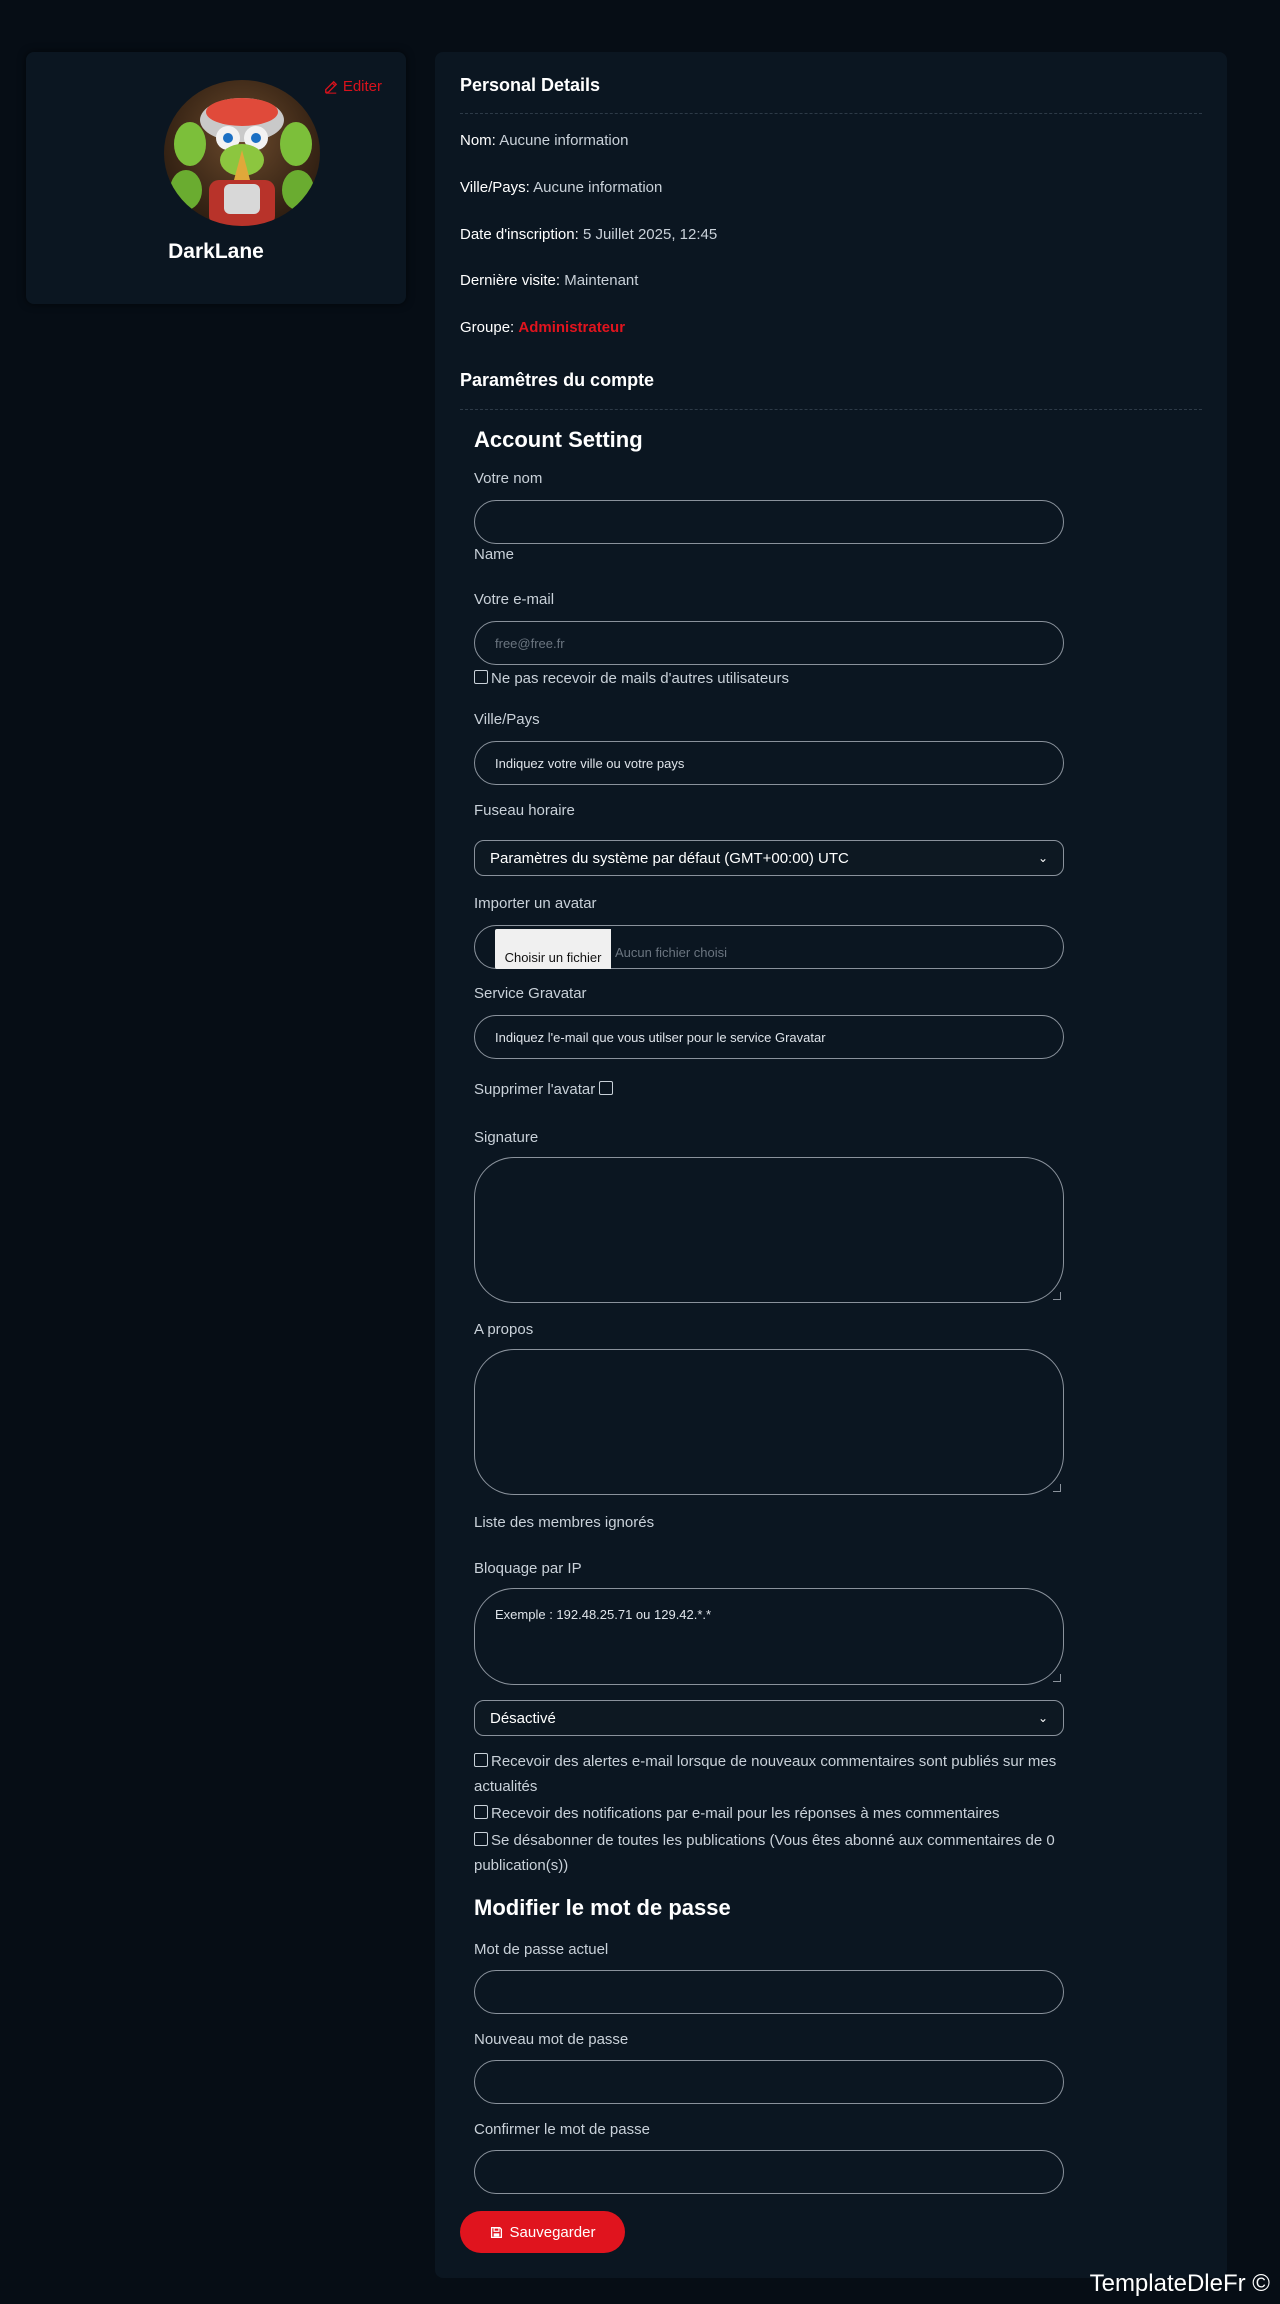  I want to click on unsubscribe-checkbox, so click(481, 1839).